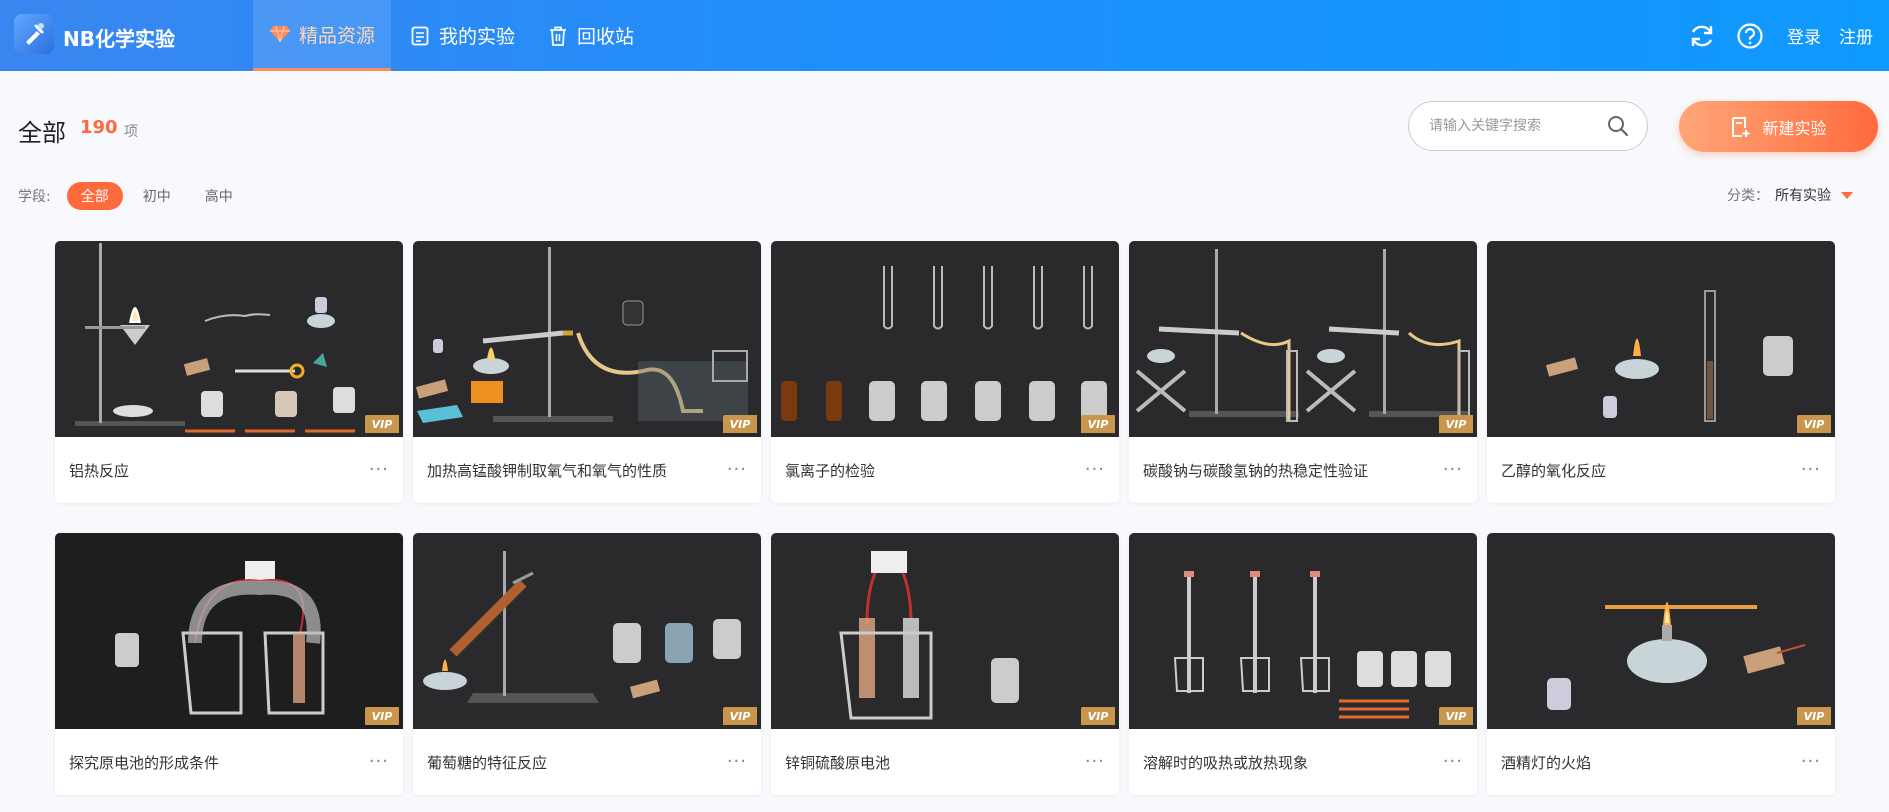  I want to click on search-box, so click(1528, 126).